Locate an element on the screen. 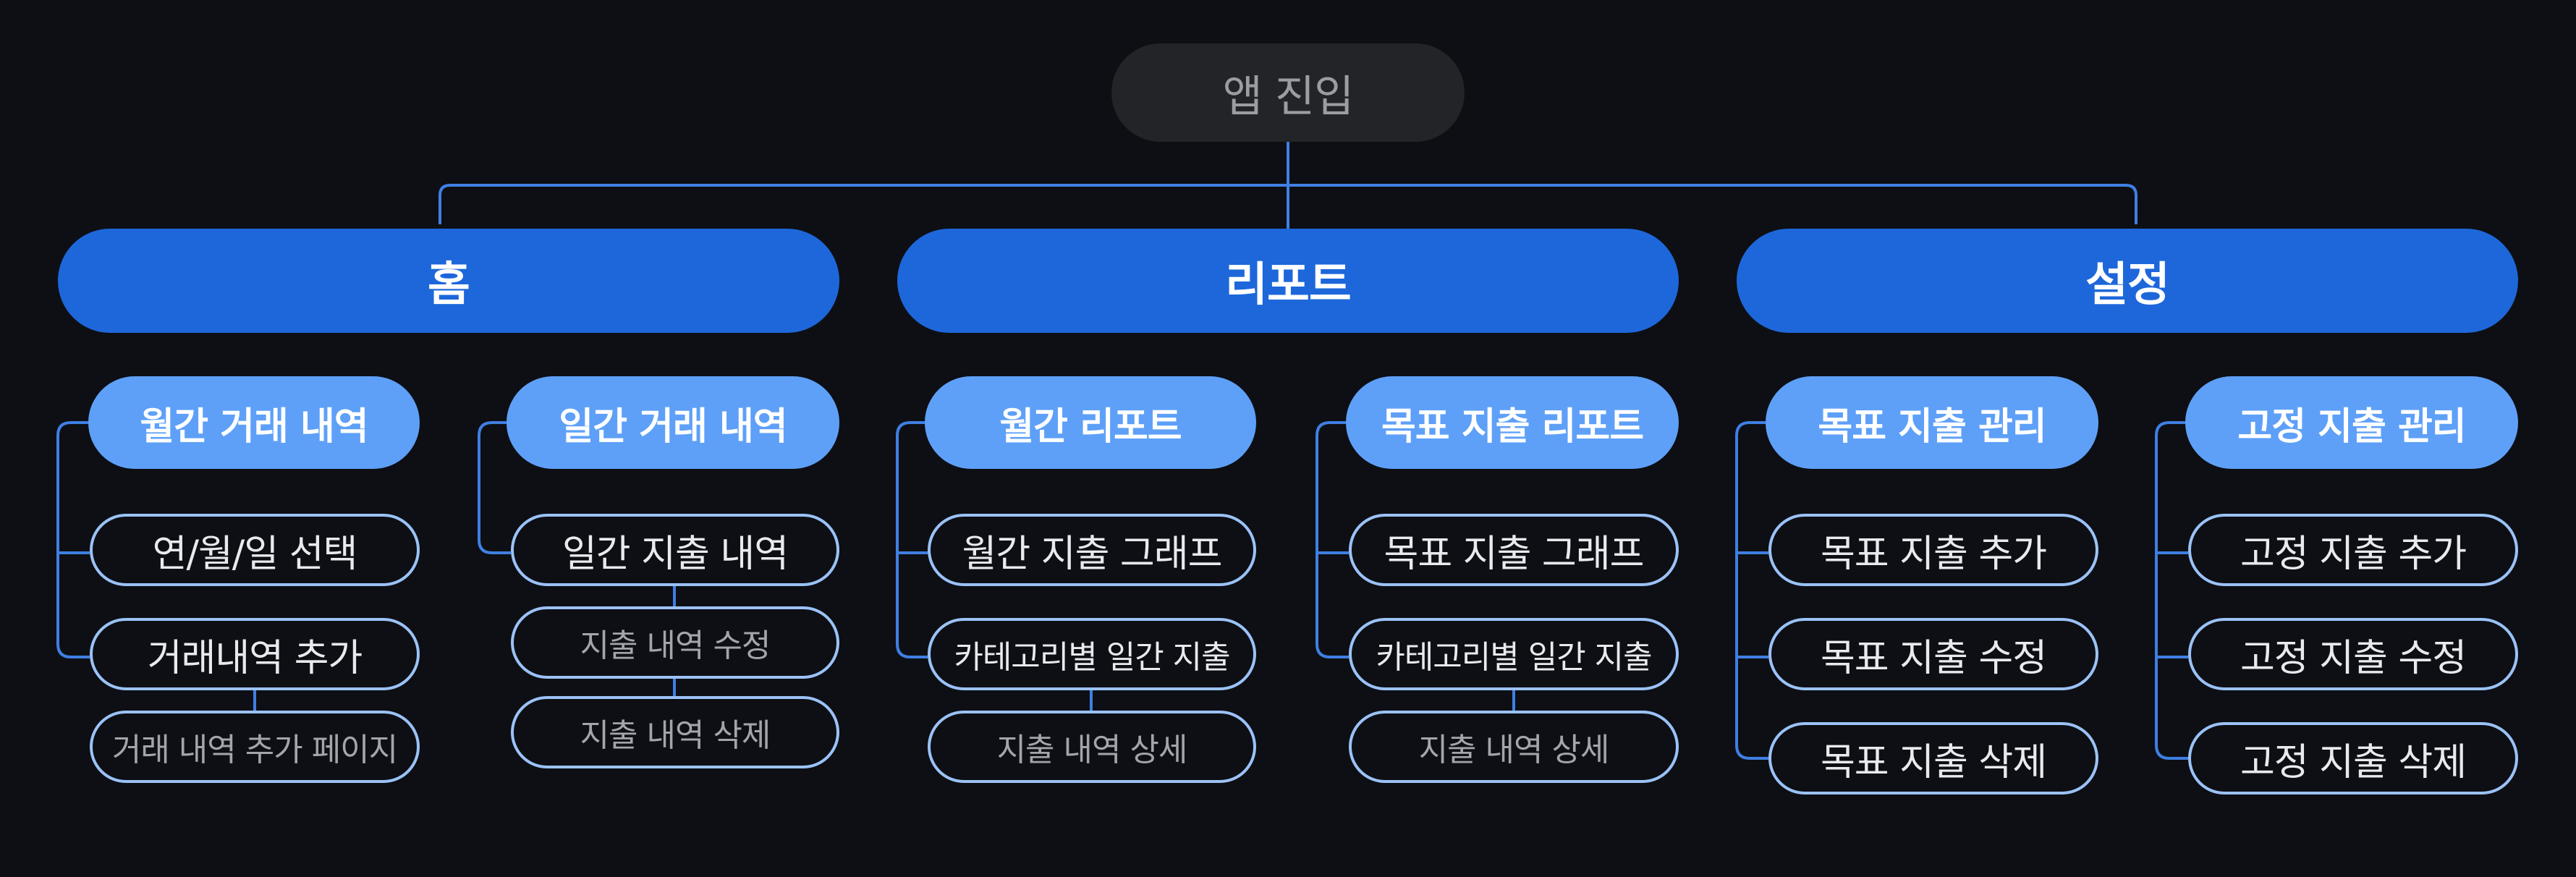 This screenshot has width=2576, height=877. item-label: 목표 지출 추가 is located at coordinates (1933, 554).